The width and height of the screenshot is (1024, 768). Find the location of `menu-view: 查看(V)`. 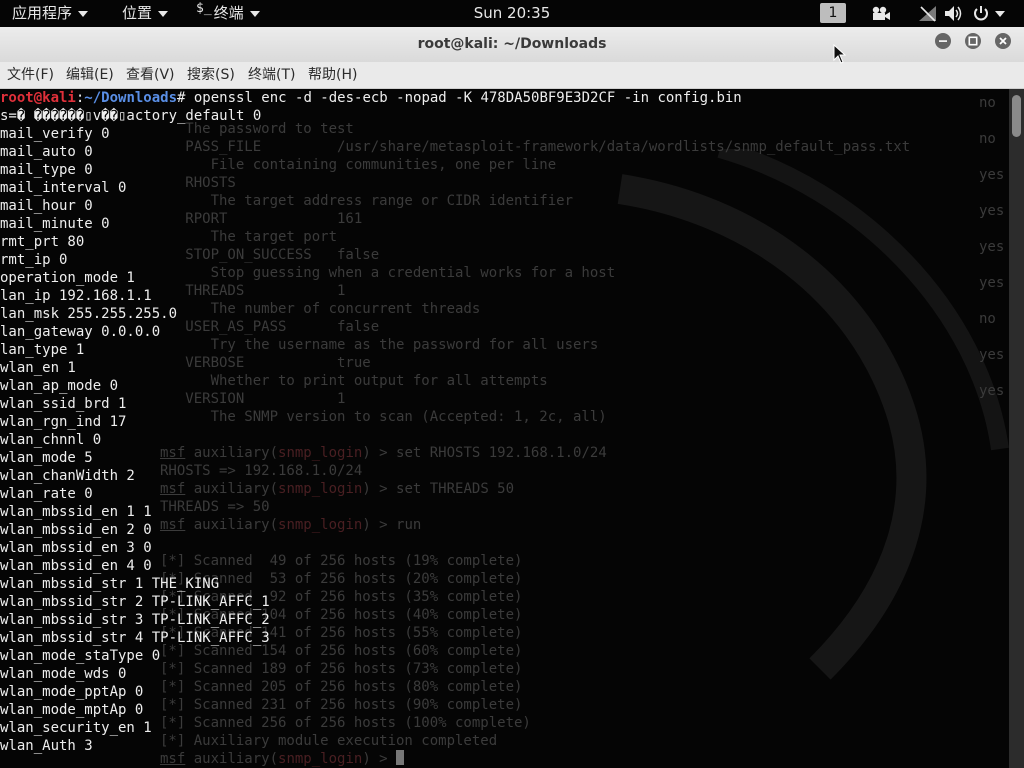

menu-view: 查看(V) is located at coordinates (150, 75).